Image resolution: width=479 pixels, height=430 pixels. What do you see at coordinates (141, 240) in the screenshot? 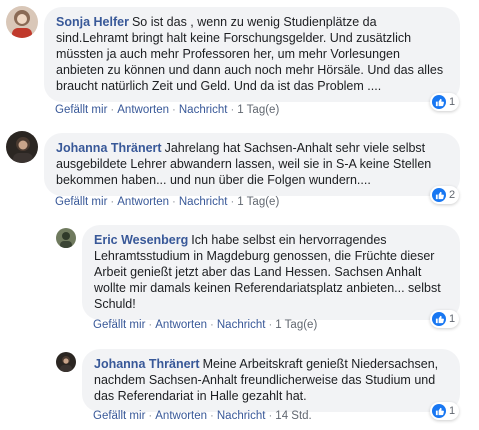
I see `comment-author: Eric Wesenberg` at bounding box center [141, 240].